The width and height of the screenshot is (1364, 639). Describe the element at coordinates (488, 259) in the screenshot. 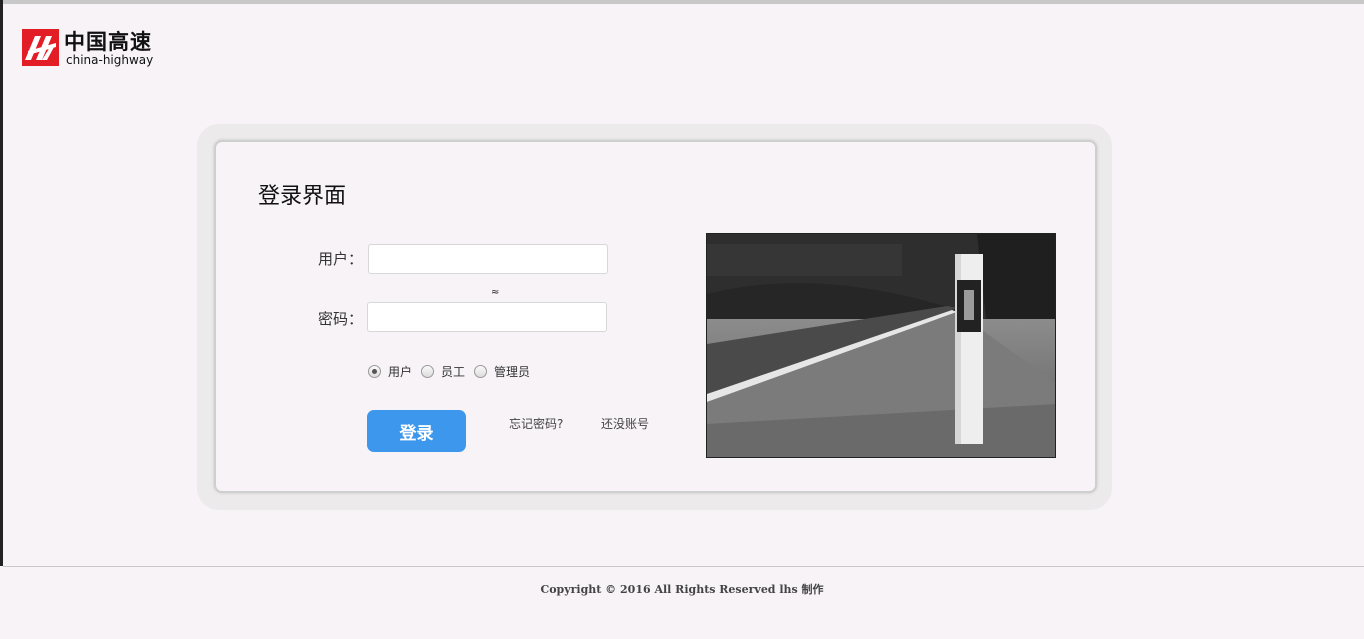

I see `username-input` at that location.